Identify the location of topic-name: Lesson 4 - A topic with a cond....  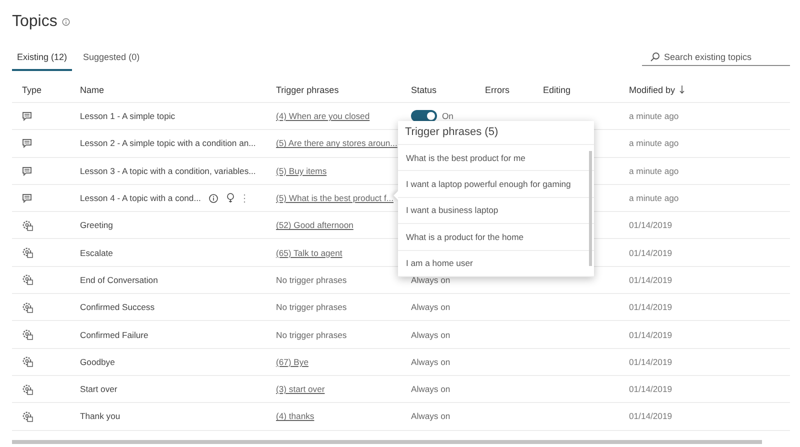
(140, 198).